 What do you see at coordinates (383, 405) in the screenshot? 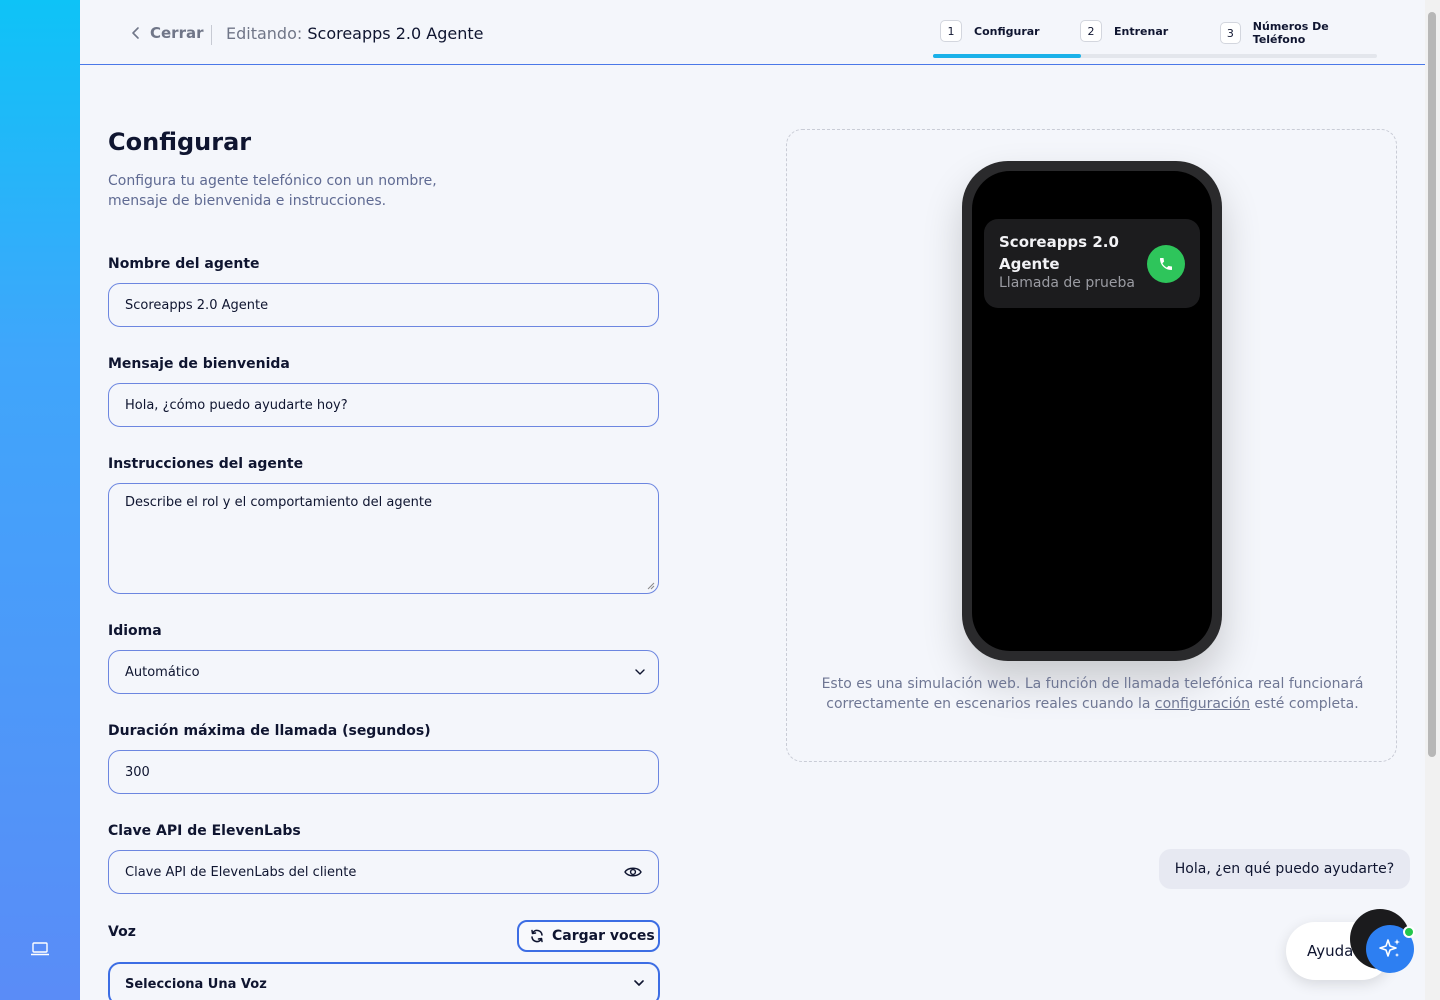
I see `welcome-message-input: Hola, ¿cómo puedo ayudarte hoy?` at bounding box center [383, 405].